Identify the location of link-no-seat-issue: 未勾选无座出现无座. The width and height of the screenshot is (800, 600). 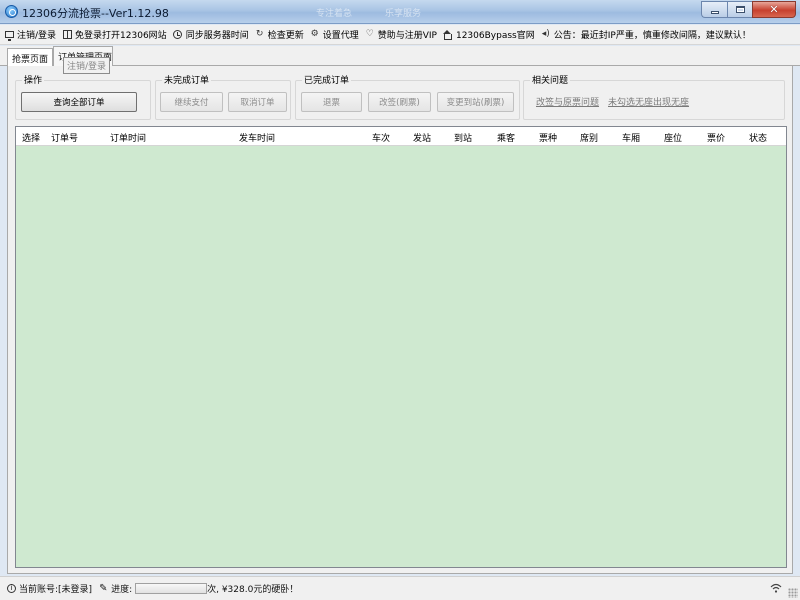
(648, 101).